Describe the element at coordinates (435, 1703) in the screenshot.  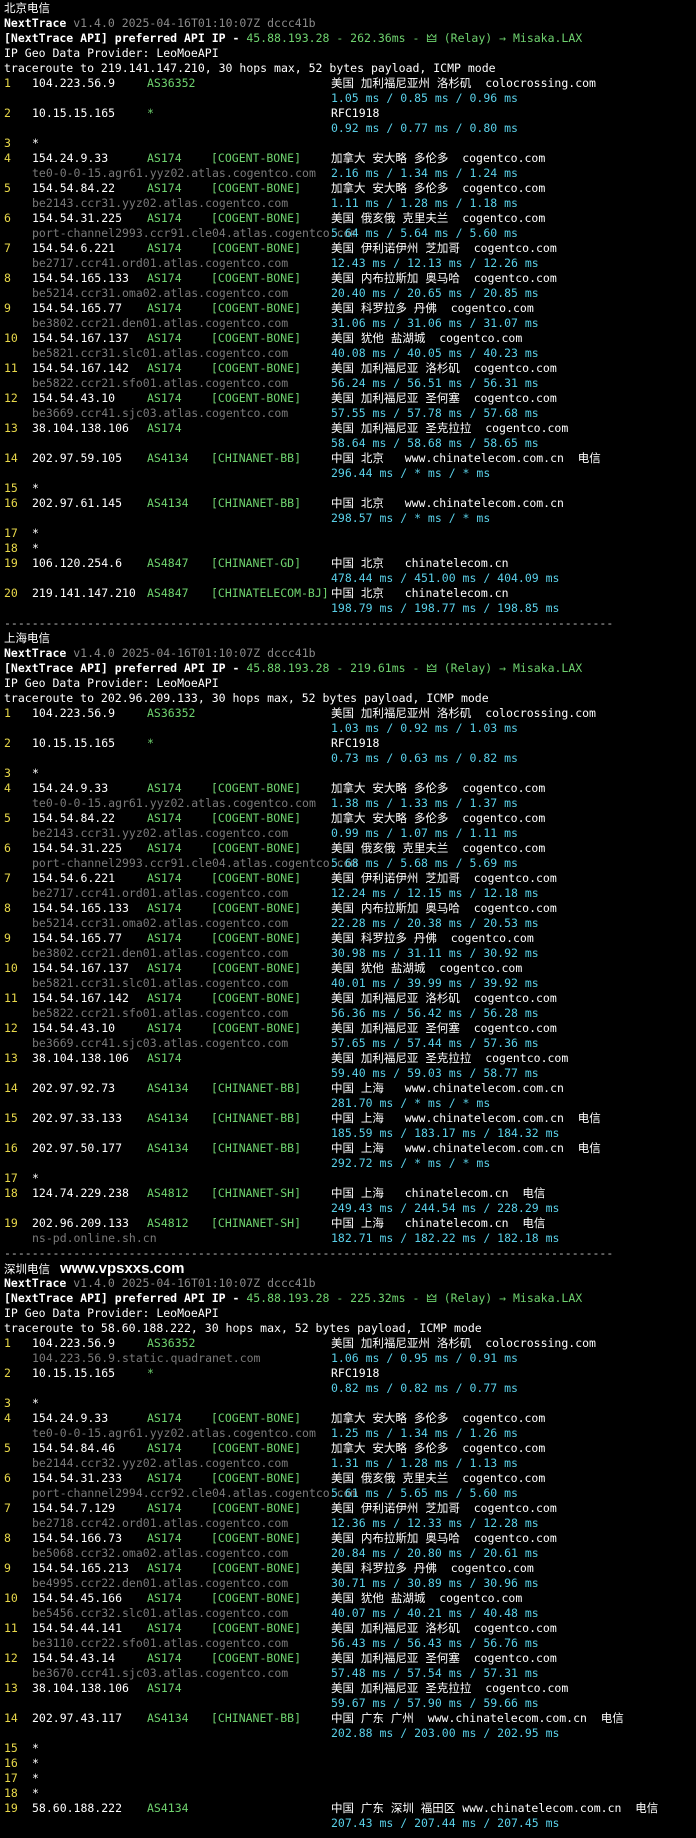
I see `hop-rtt: 59.67 ms / 57.90 ms / 59.66 ms` at that location.